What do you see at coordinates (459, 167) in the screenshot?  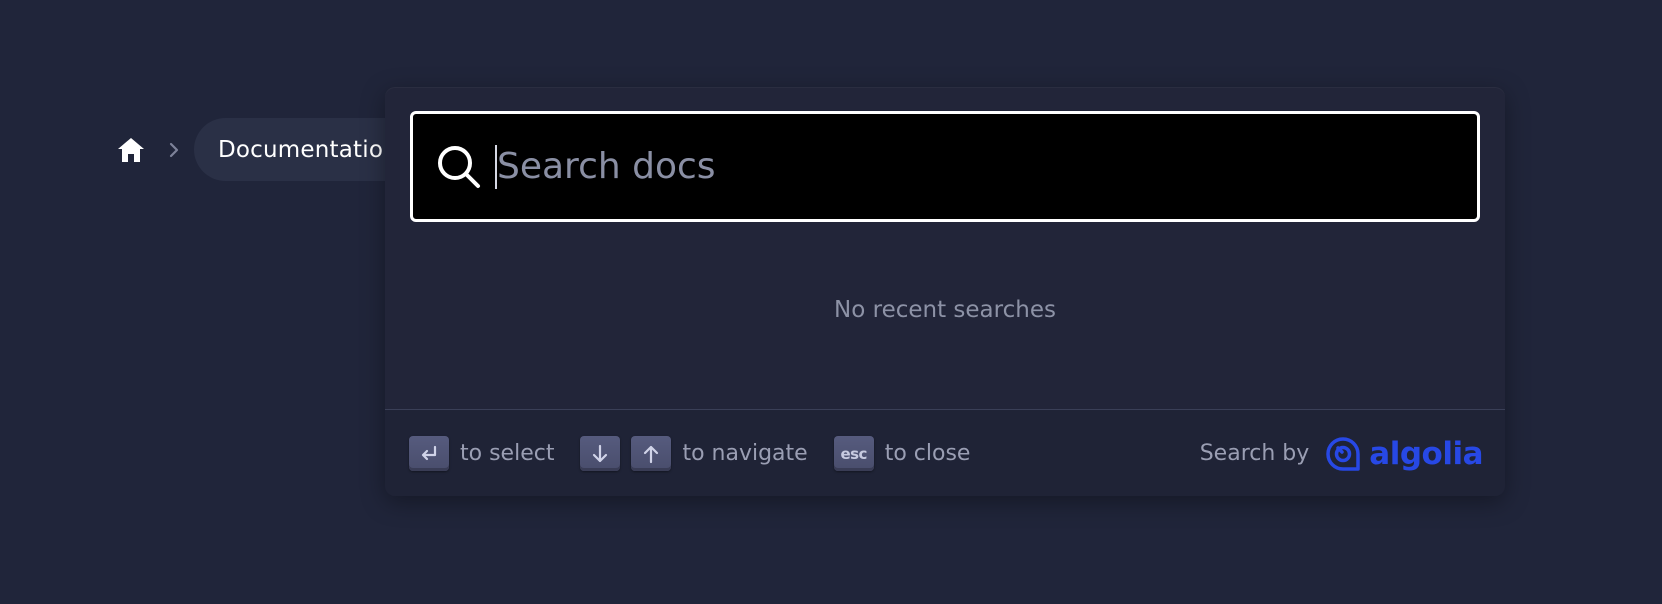 I see `search-icon` at bounding box center [459, 167].